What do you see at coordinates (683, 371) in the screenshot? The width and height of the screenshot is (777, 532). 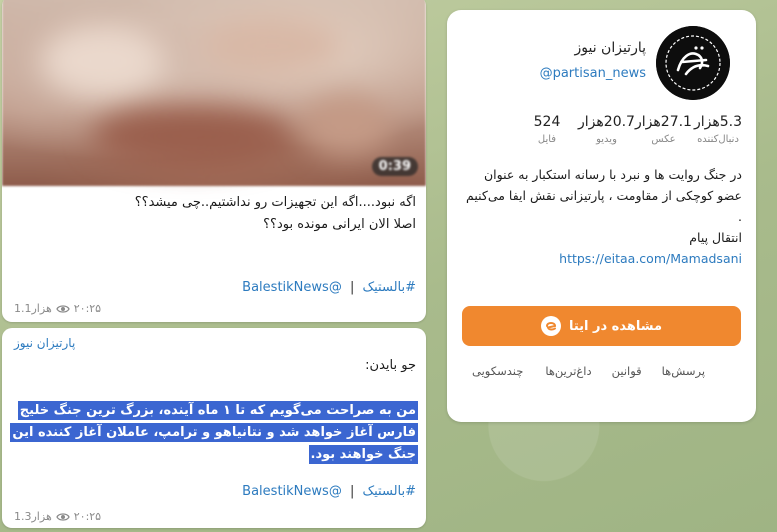 I see `tab-faq: پرسش‌ها` at bounding box center [683, 371].